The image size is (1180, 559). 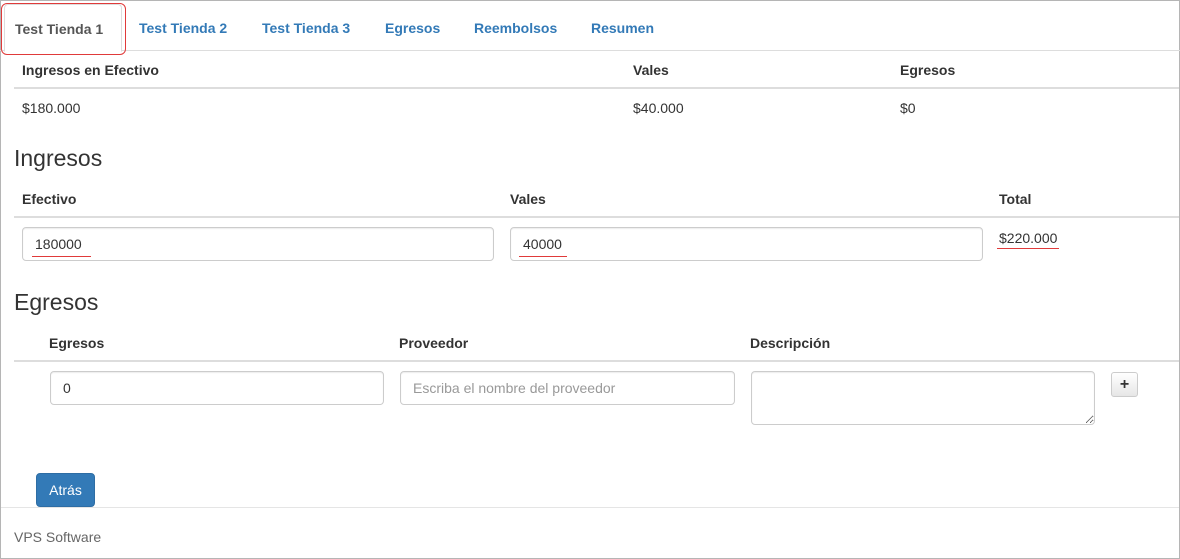 What do you see at coordinates (306, 28) in the screenshot?
I see `tab-test-tienda-3: Test Tienda 3` at bounding box center [306, 28].